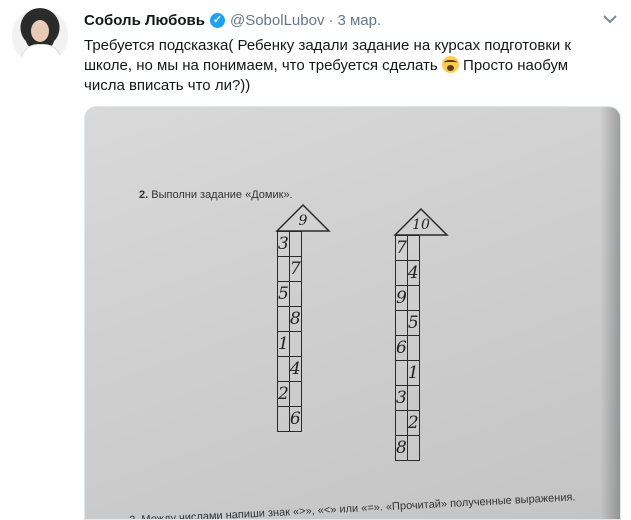 This screenshot has width=631, height=520. I want to click on chevron-down-icon, so click(610, 19).